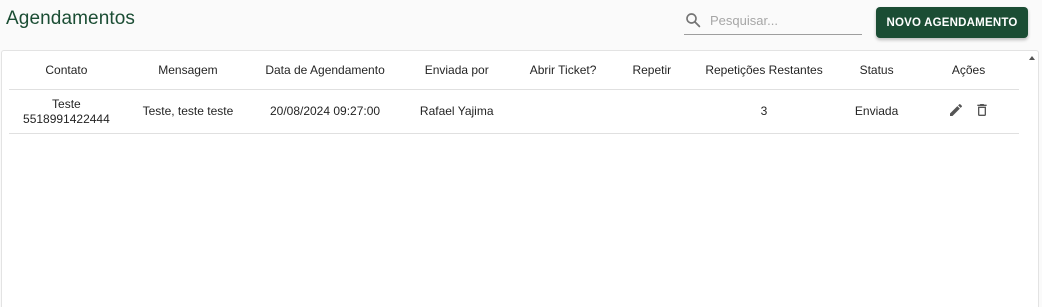  Describe the element at coordinates (956, 110) in the screenshot. I see `edit-icon` at that location.